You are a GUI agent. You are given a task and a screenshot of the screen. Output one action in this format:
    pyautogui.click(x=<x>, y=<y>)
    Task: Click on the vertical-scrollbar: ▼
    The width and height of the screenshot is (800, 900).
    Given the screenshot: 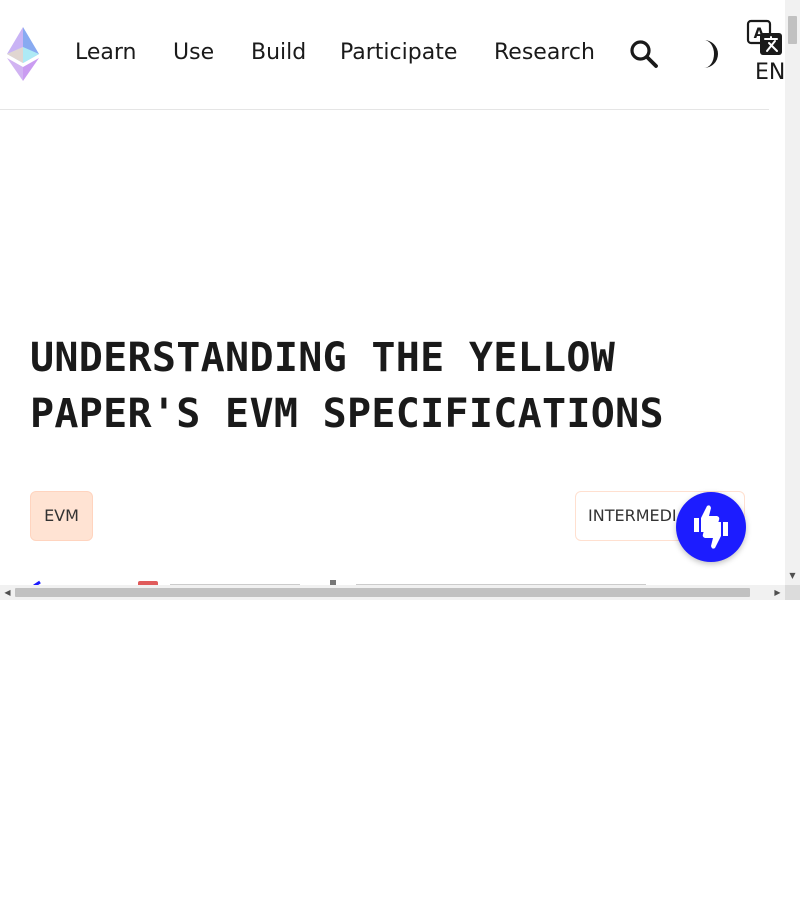 What is the action you would take?
    pyautogui.click(x=792, y=292)
    